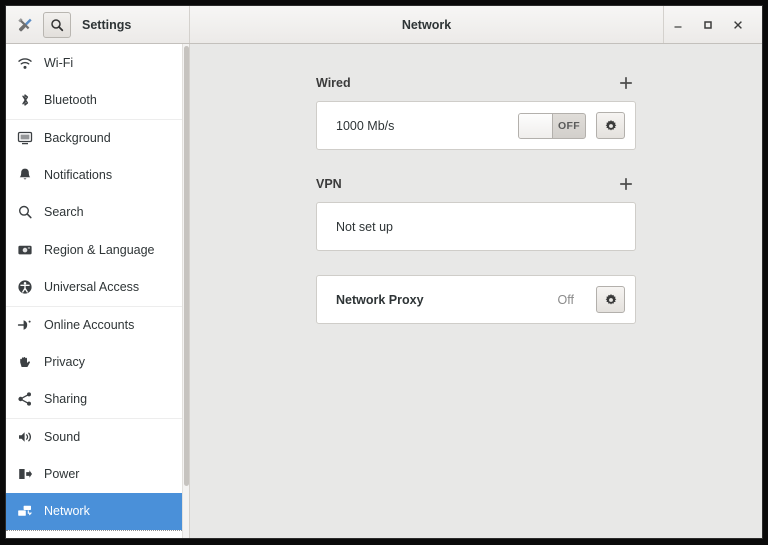 Image resolution: width=768 pixels, height=545 pixels. I want to click on sidebar-item-online-accounts: Online Accounts, so click(97, 324).